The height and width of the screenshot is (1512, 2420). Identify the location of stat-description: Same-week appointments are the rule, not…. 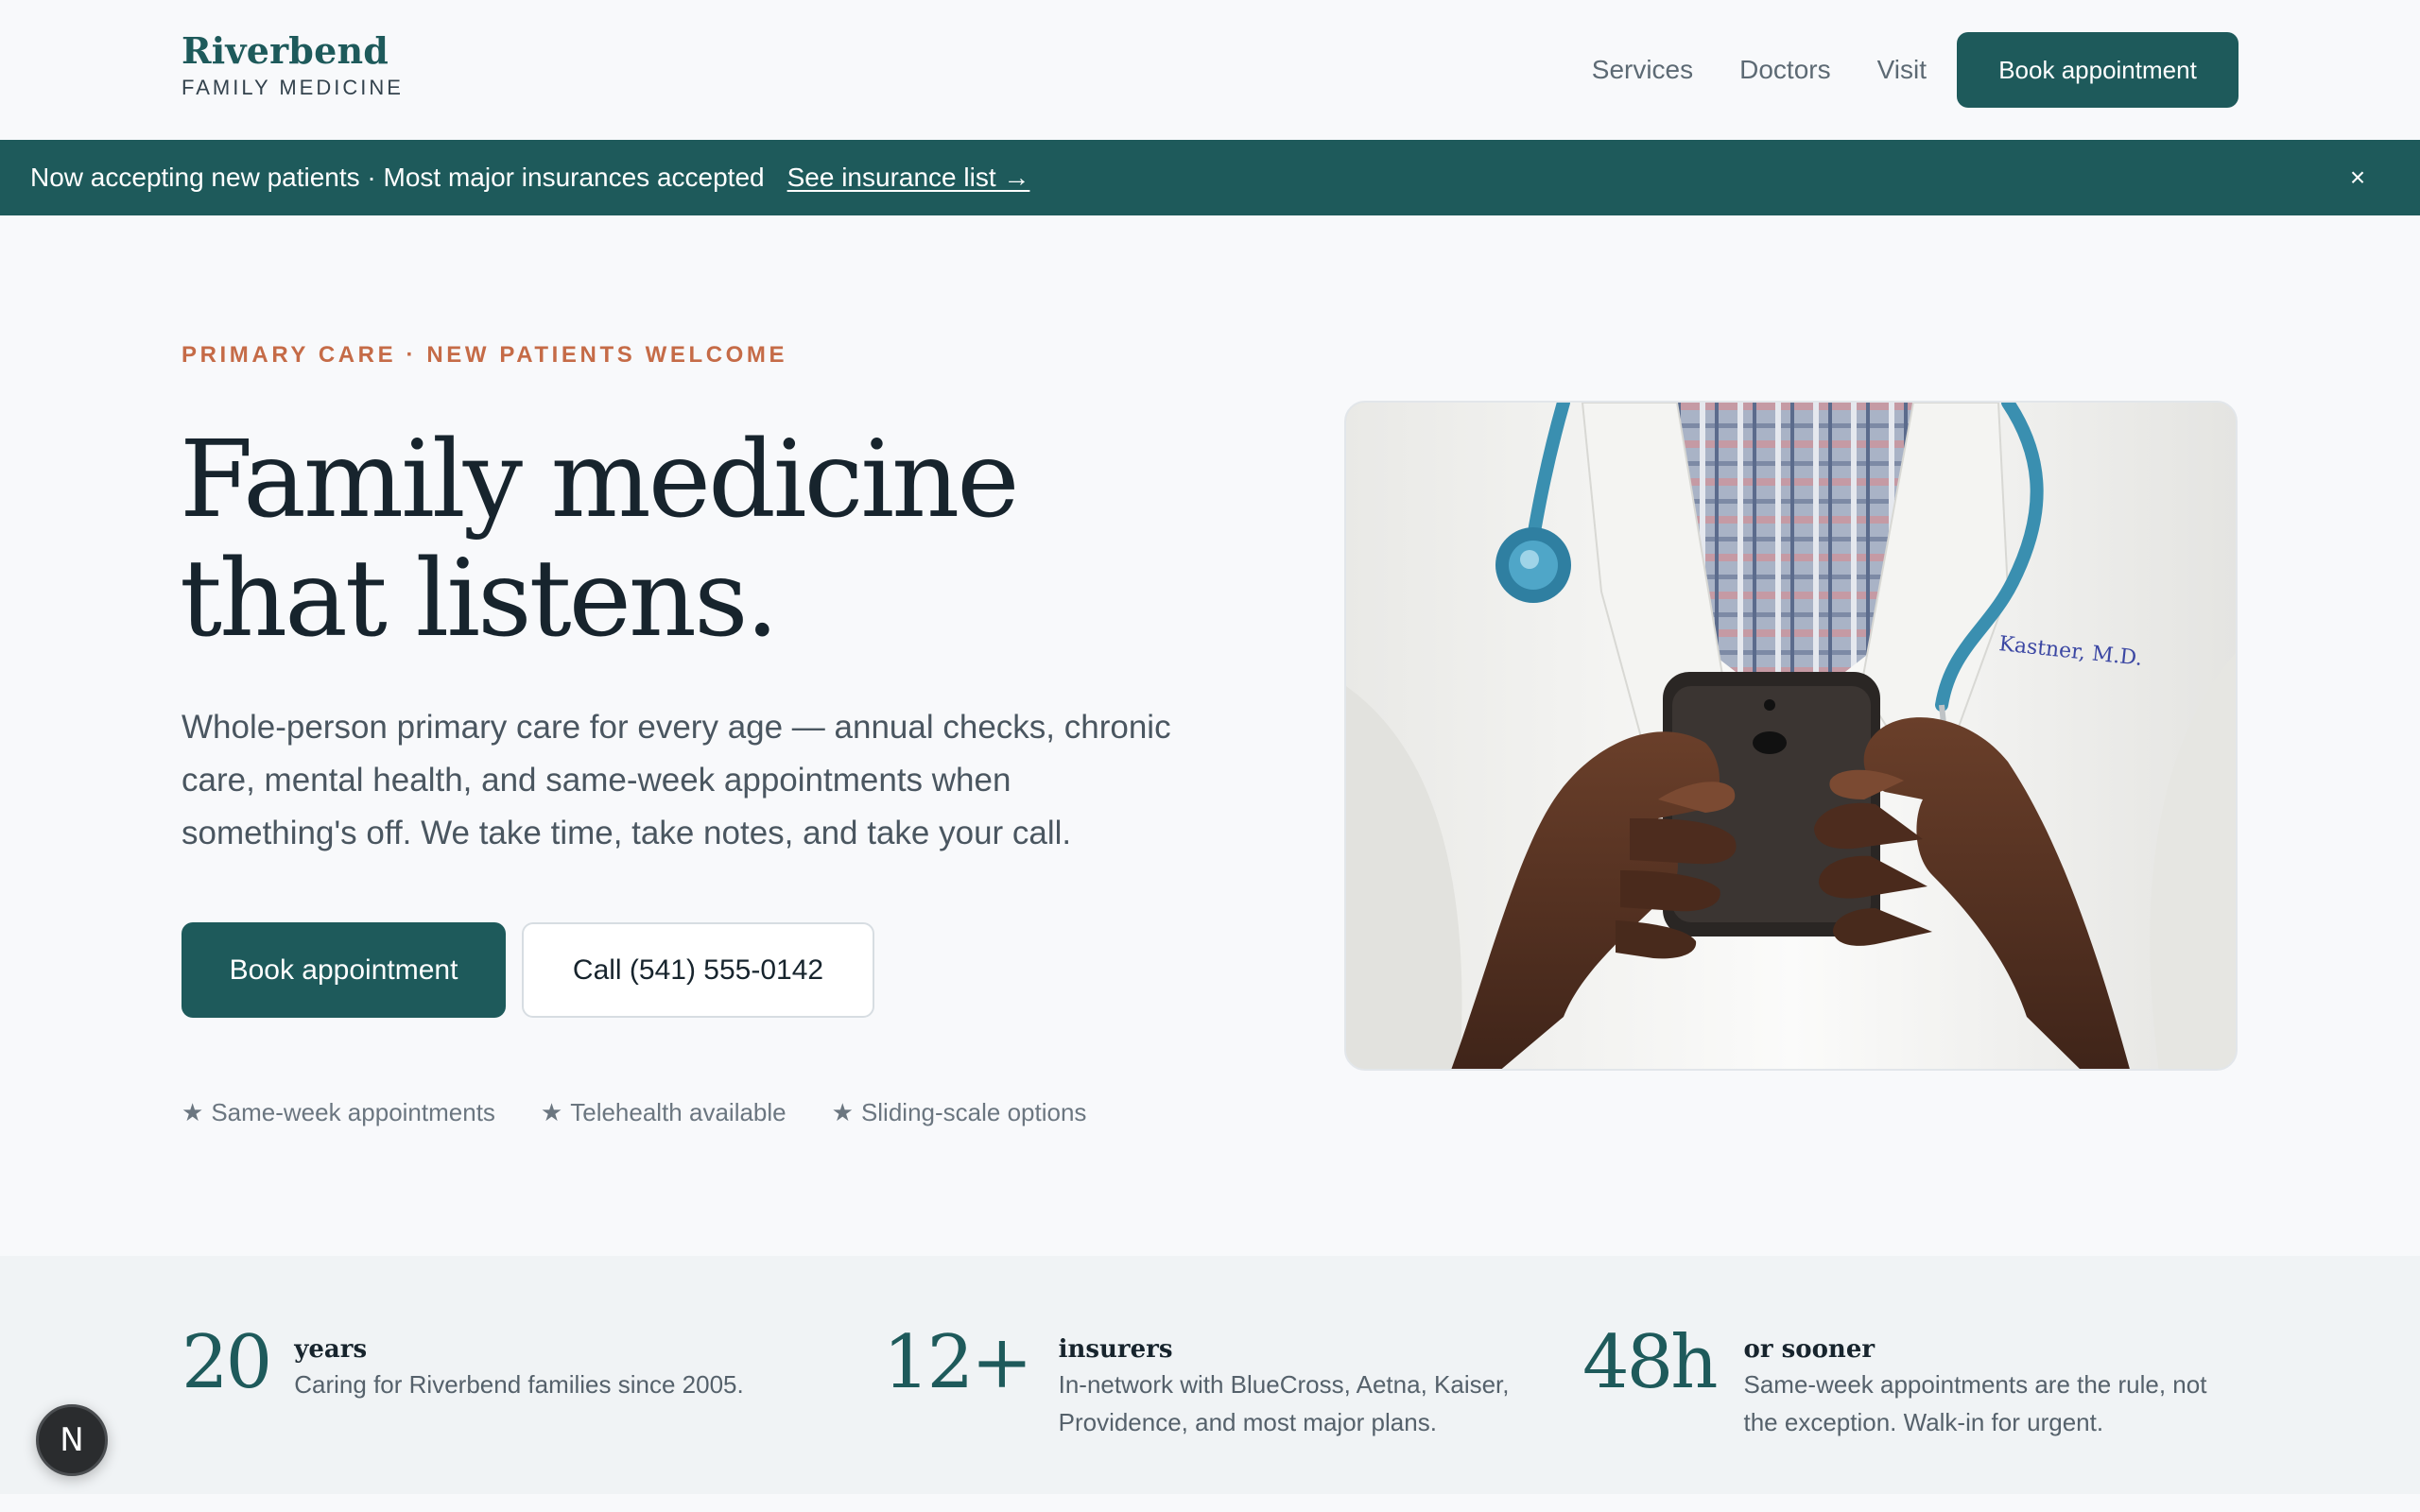
(1975, 1403).